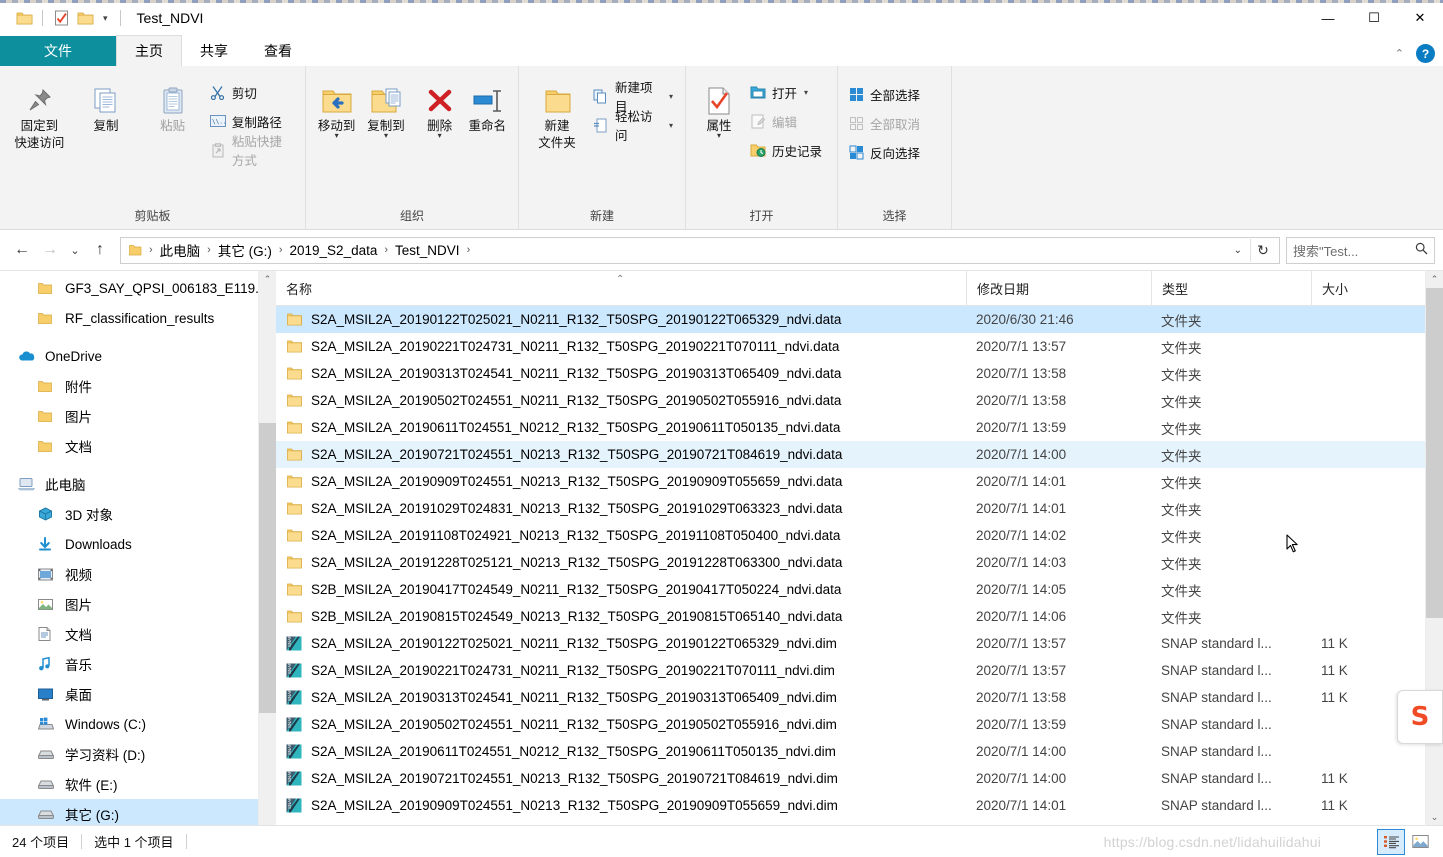 Image resolution: width=1443 pixels, height=857 pixels. I want to click on sidebar-item-gf3: GF3_SAY_QPSI_006183_E119., so click(138, 288).